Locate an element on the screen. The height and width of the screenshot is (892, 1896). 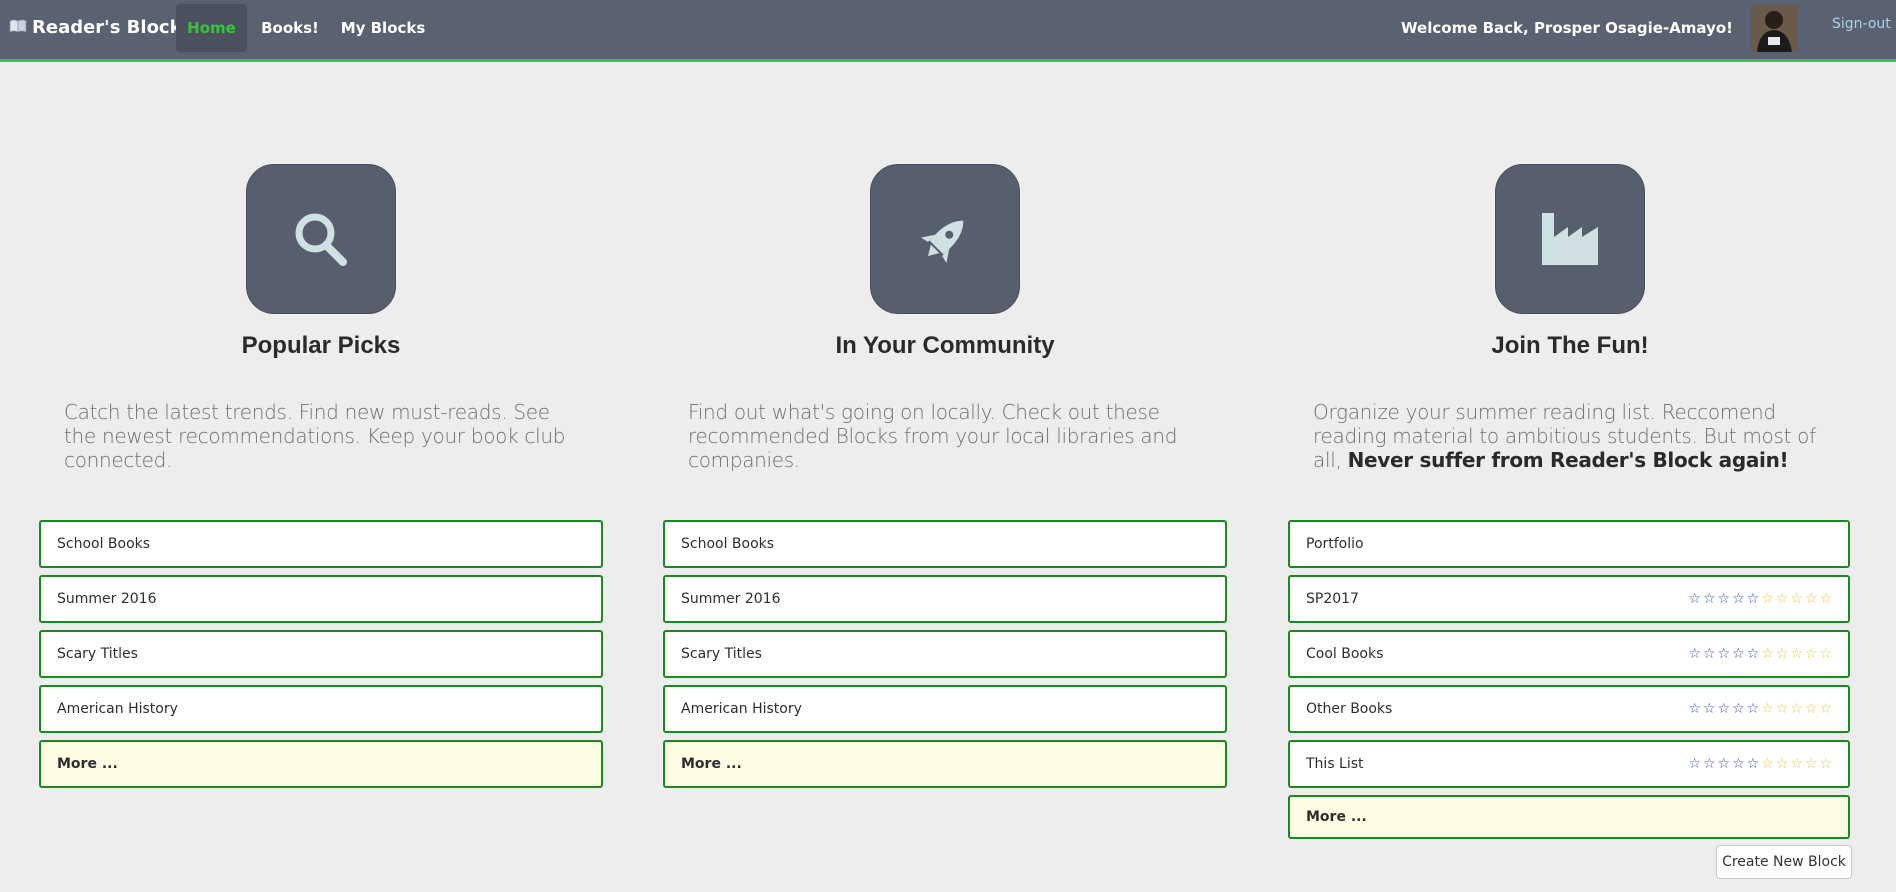
search-icon is located at coordinates (321, 239).